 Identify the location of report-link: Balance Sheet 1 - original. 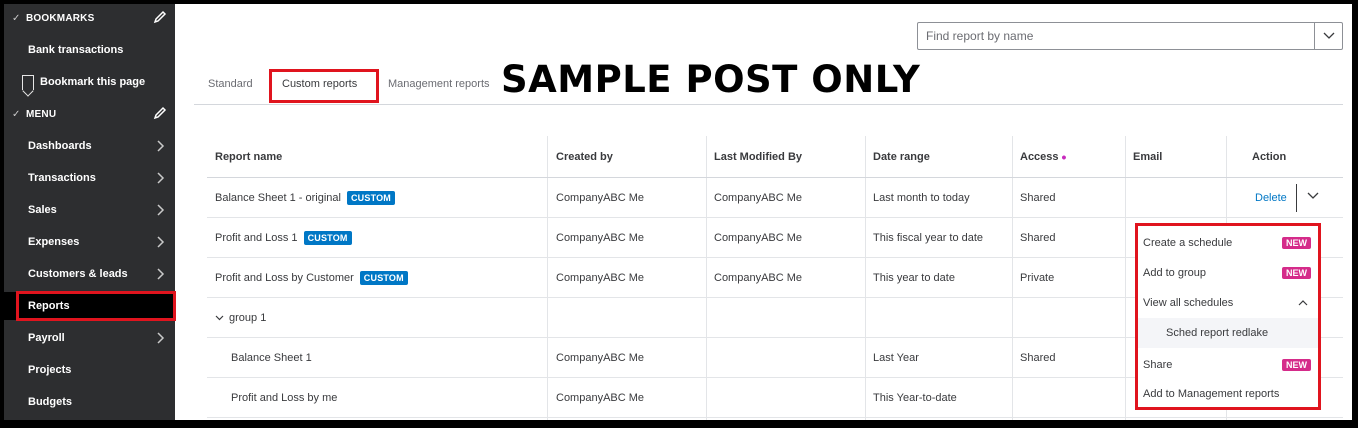
(278, 198).